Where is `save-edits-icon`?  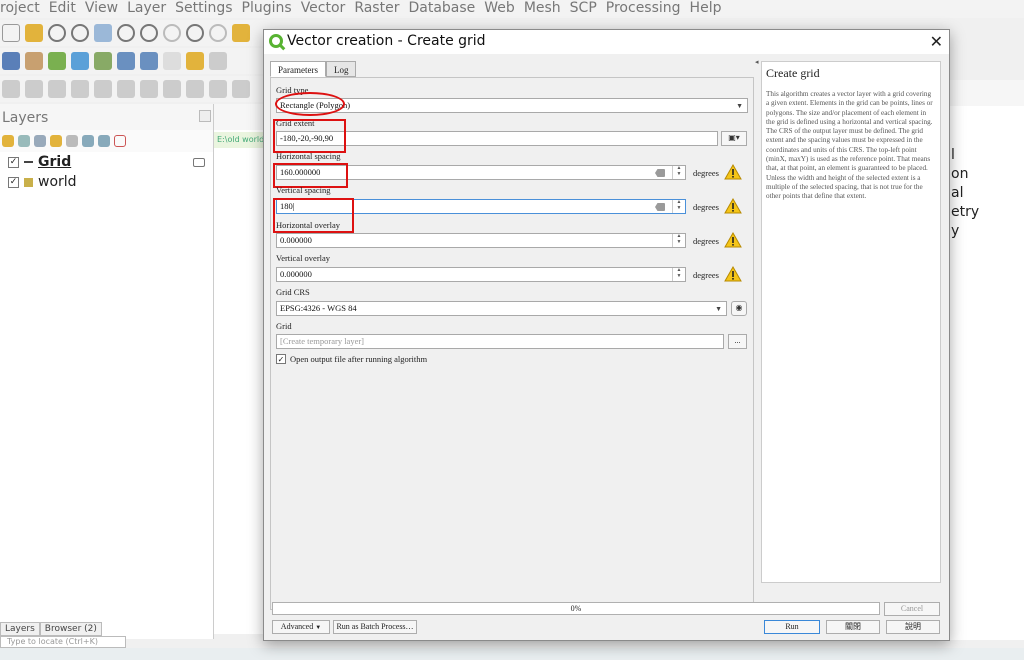 save-edits-icon is located at coordinates (218, 61).